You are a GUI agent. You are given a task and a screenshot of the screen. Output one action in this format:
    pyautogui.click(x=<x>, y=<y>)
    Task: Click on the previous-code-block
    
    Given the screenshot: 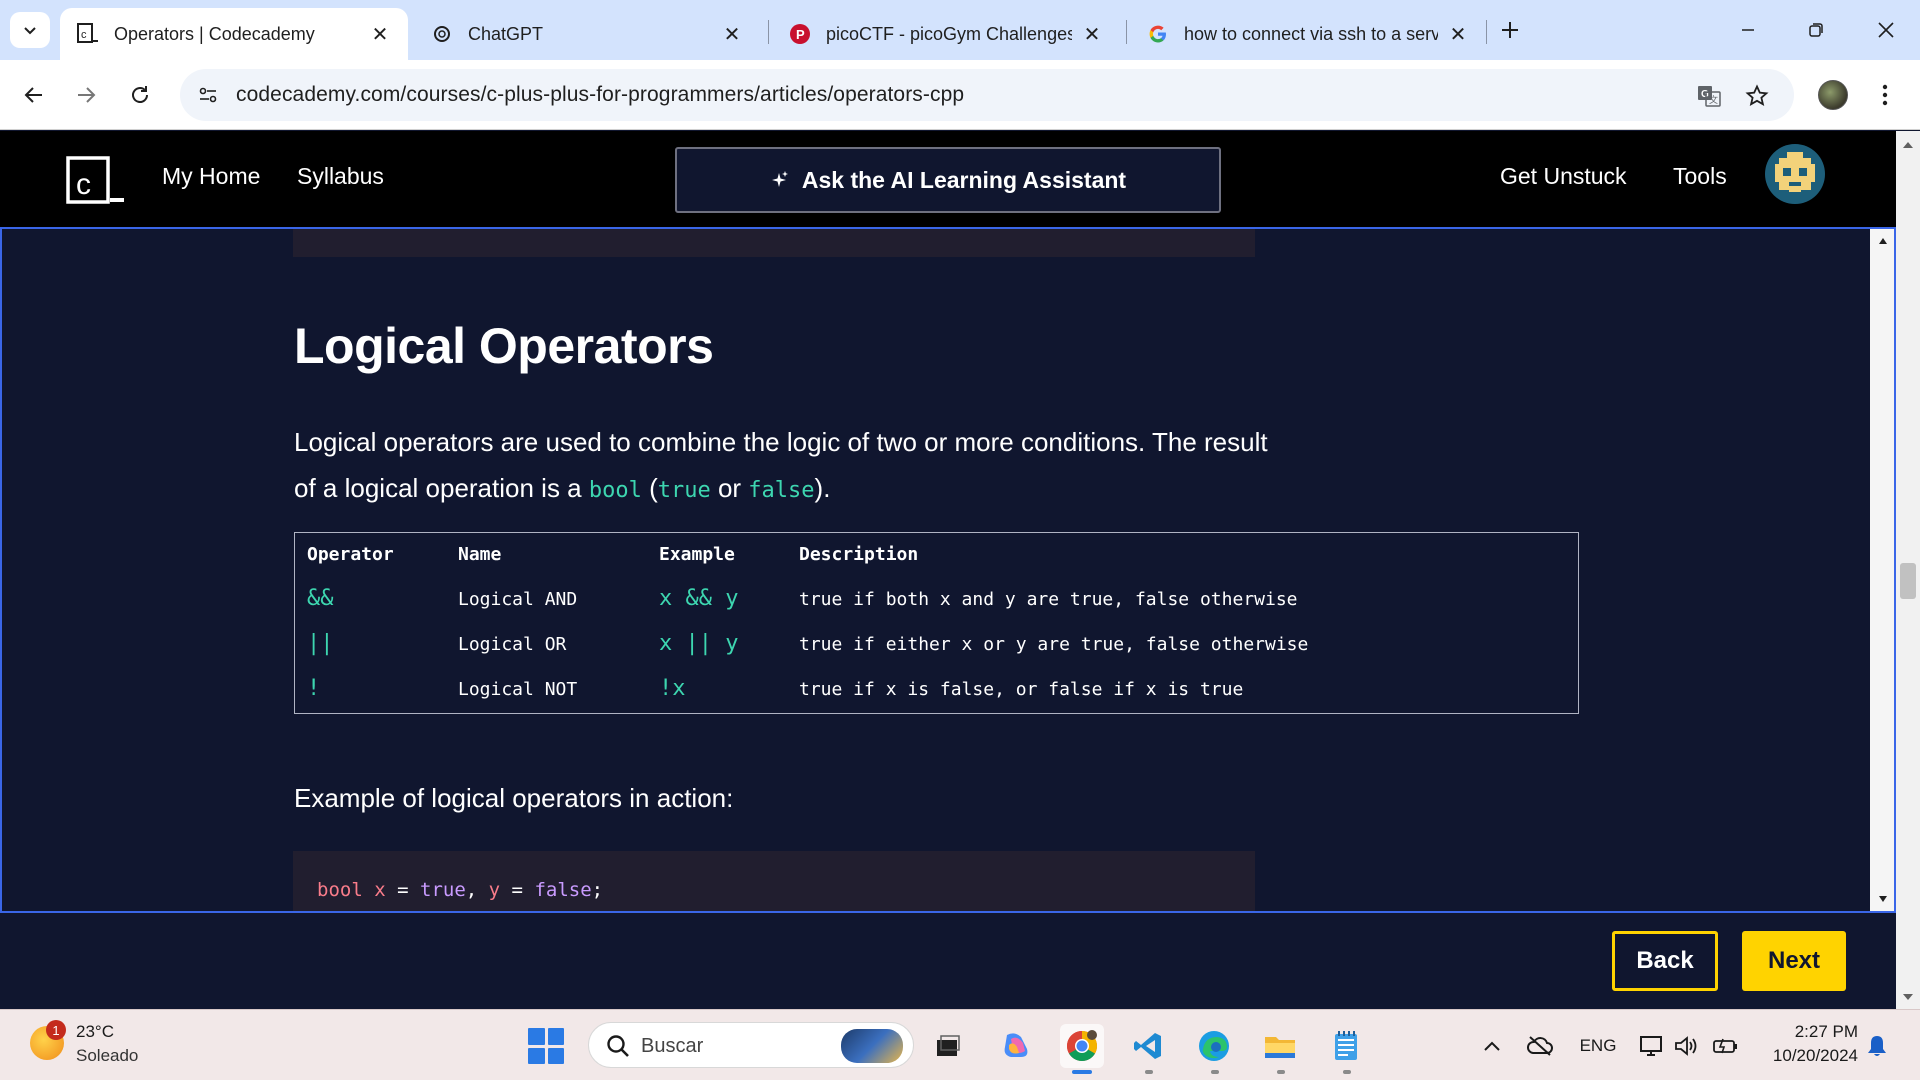 What is the action you would take?
    pyautogui.click(x=774, y=243)
    